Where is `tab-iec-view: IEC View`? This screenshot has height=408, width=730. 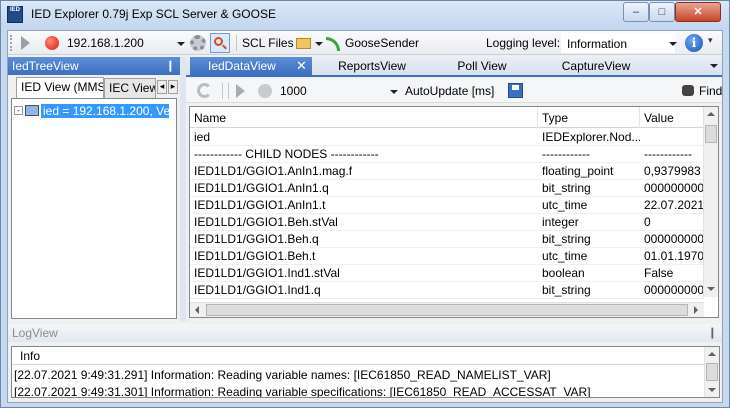
tab-iec-view: IEC View is located at coordinates (130, 88).